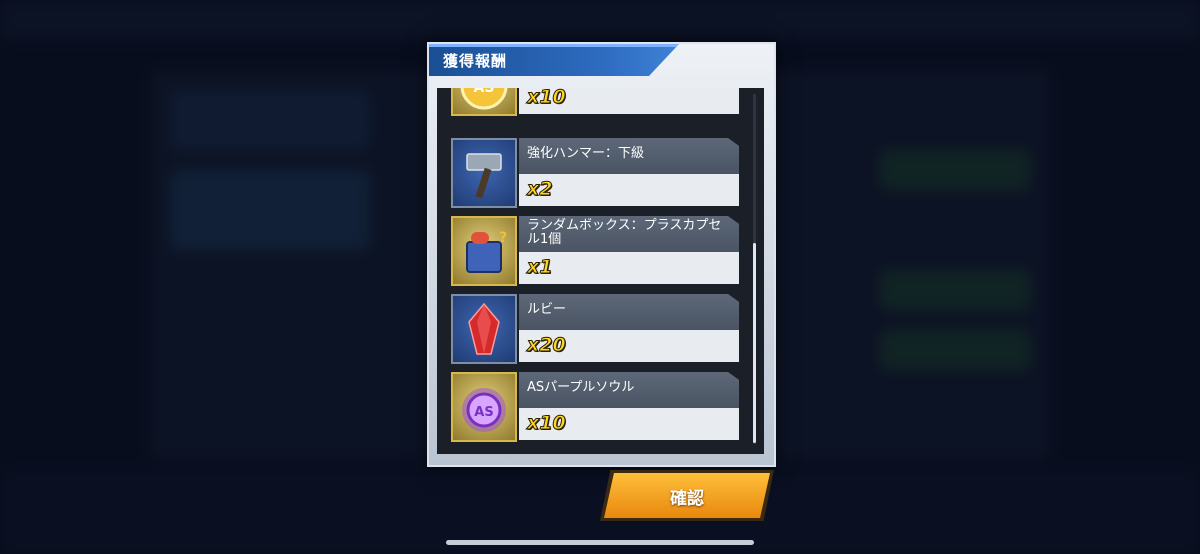 The height and width of the screenshot is (554, 1200). What do you see at coordinates (539, 267) in the screenshot?
I see `reward-item-quantity: x1` at bounding box center [539, 267].